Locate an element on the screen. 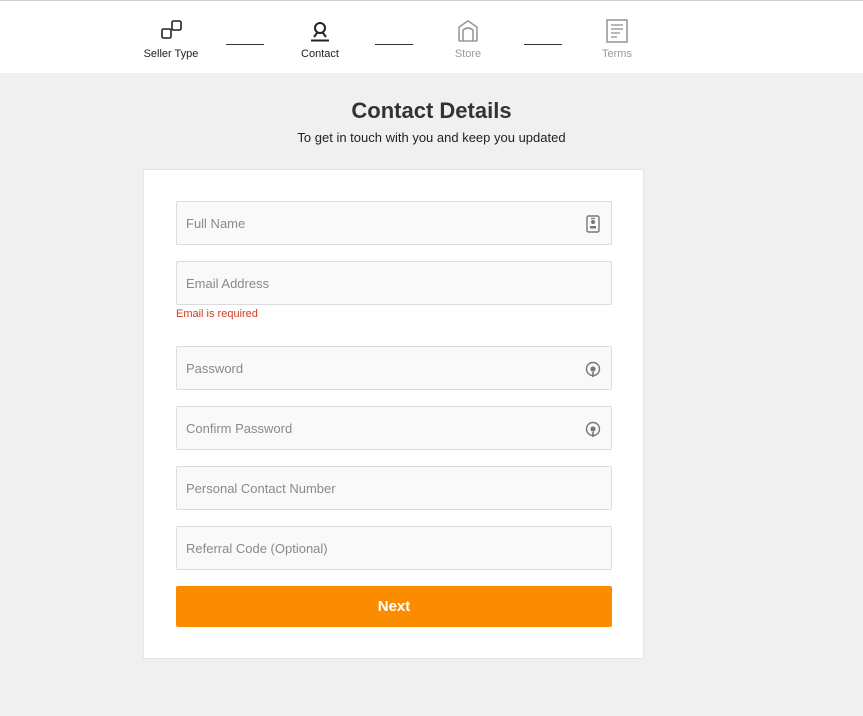  step-terms: Terms is located at coordinates (617, 39).